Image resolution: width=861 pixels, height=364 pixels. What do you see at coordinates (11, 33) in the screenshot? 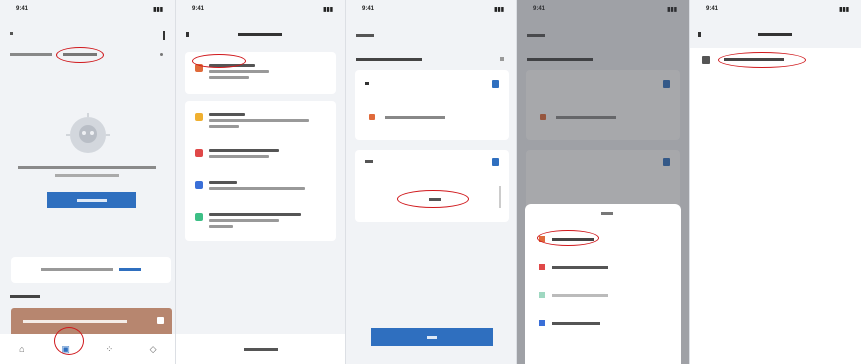
I see `header-mark` at bounding box center [11, 33].